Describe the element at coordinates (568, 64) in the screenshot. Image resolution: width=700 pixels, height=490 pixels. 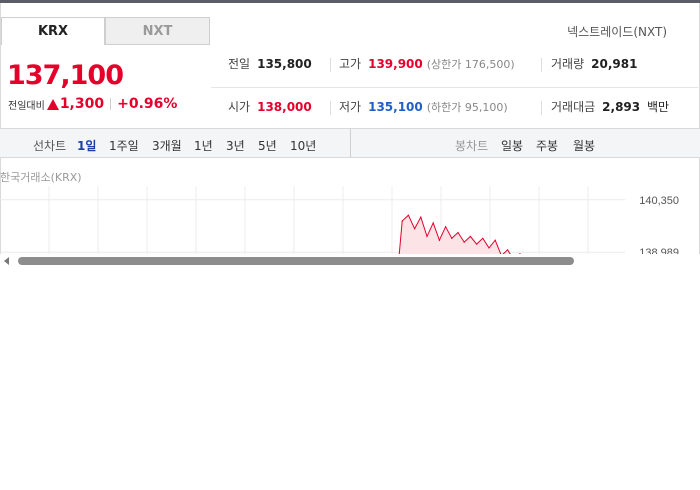
I see `stat-label: 거래량` at that location.